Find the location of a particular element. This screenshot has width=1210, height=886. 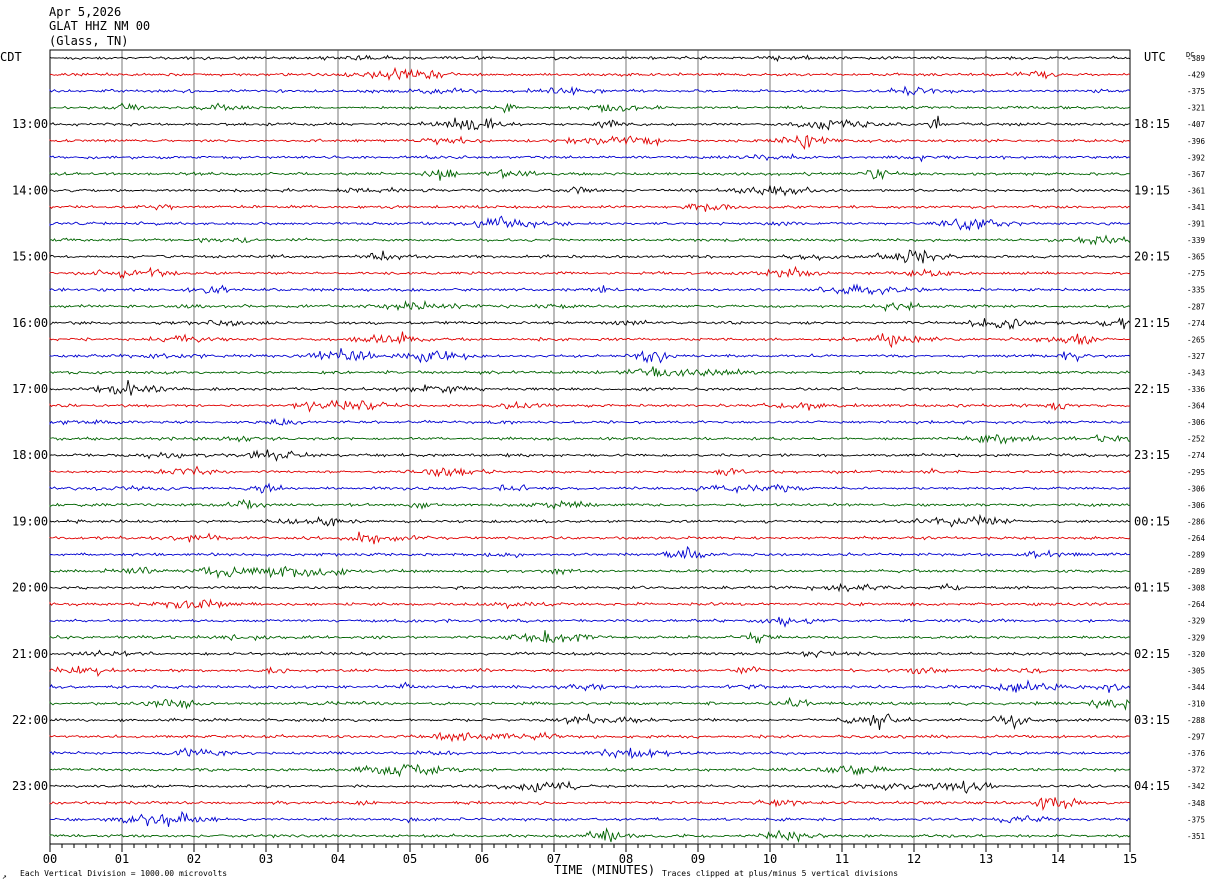

utc-hour-label: 23:15 is located at coordinates (1152, 455).